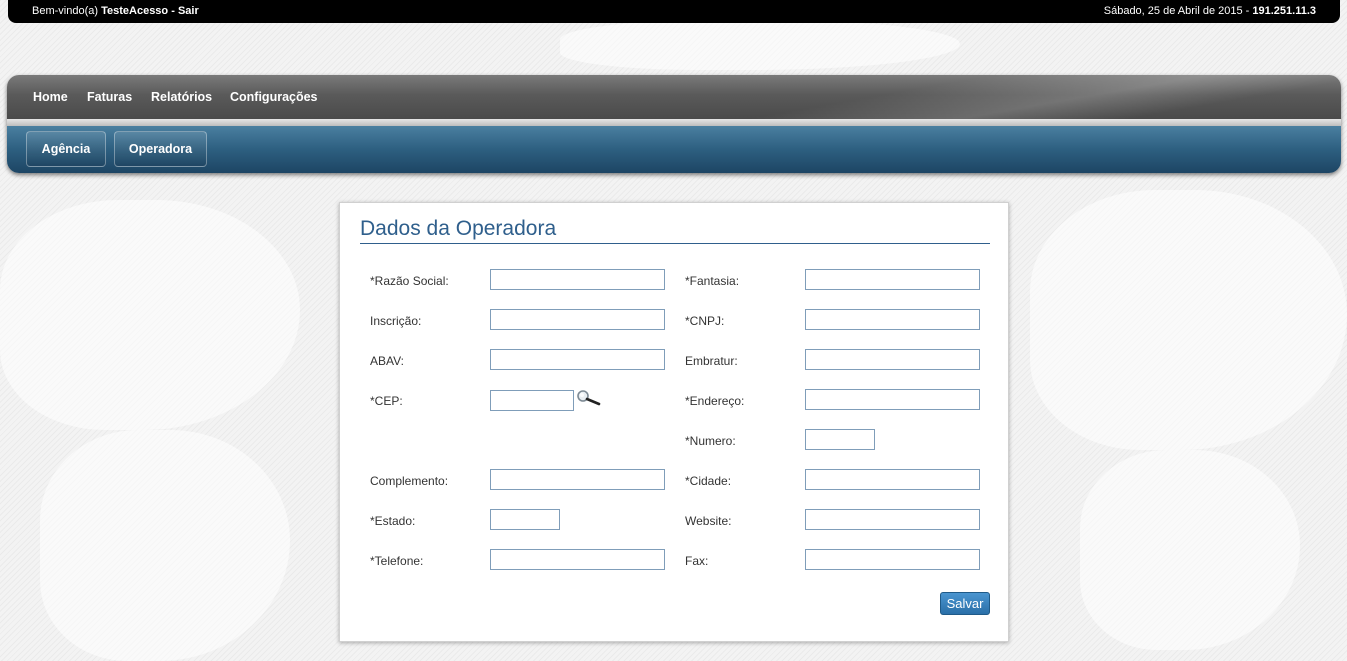  What do you see at coordinates (1176, 11) in the screenshot?
I see `date-text: Sábado, 25 de Abril de 2015 -` at bounding box center [1176, 11].